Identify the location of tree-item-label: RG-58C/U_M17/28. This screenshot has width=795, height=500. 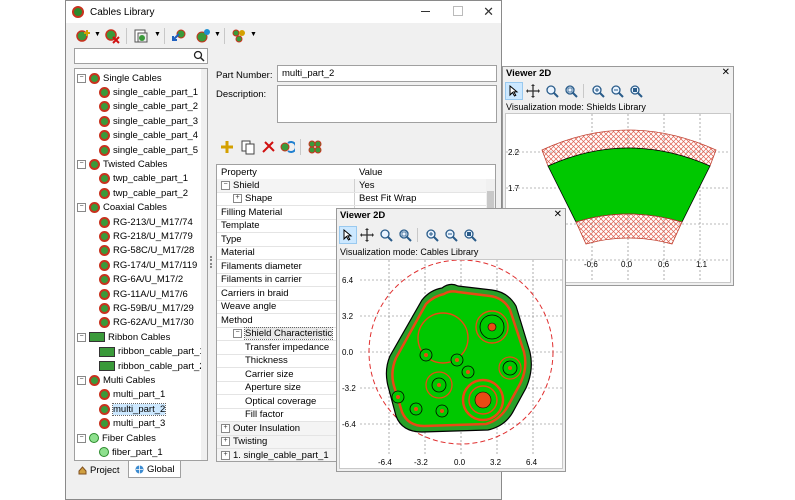
(154, 251).